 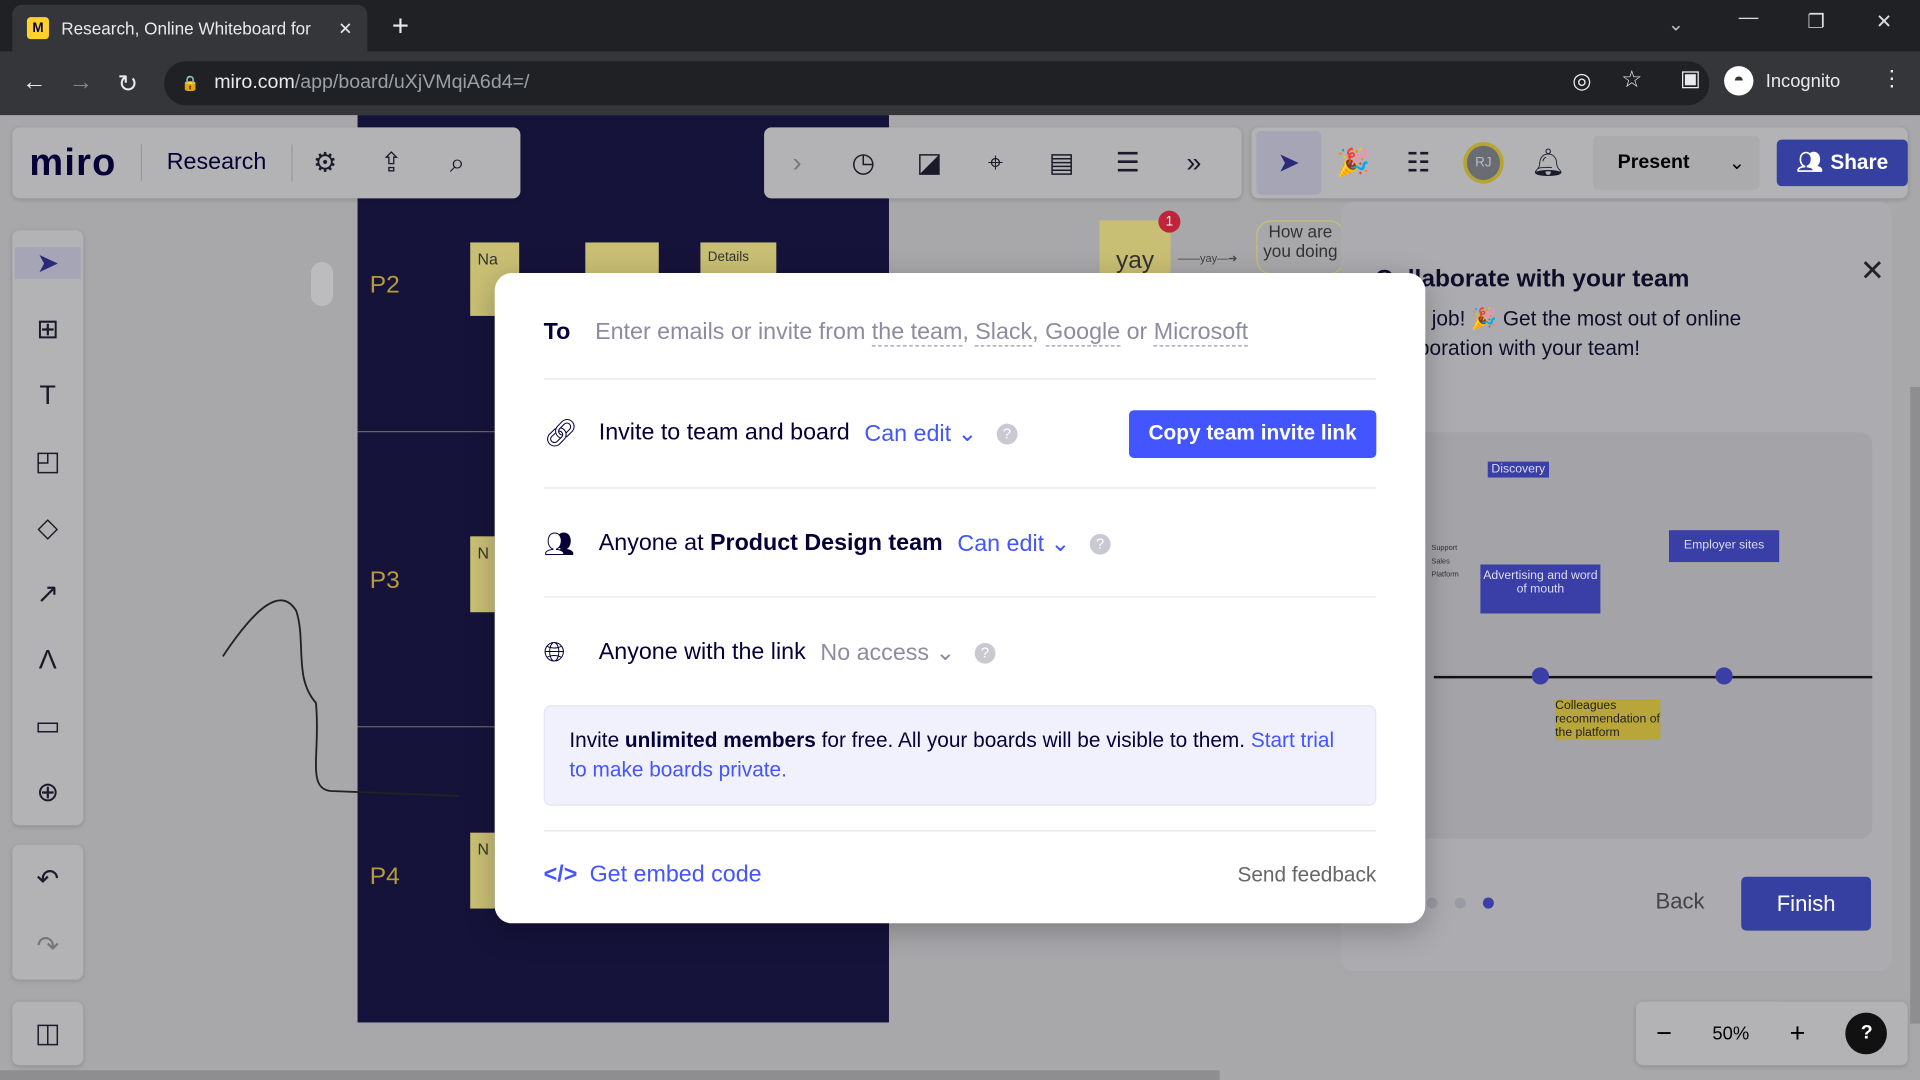 I want to click on comments-list-icon: ☷, so click(x=1418, y=163).